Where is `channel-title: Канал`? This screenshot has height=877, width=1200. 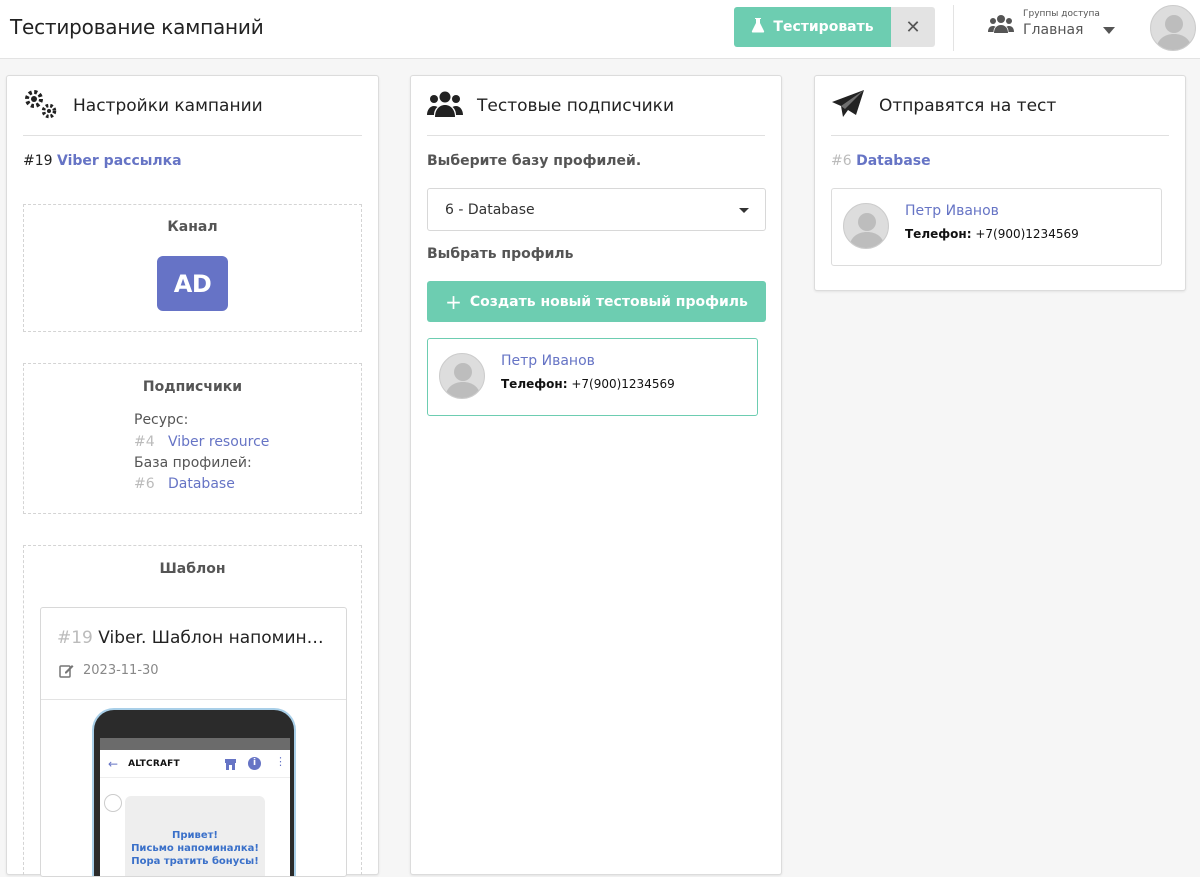 channel-title: Канал is located at coordinates (192, 227).